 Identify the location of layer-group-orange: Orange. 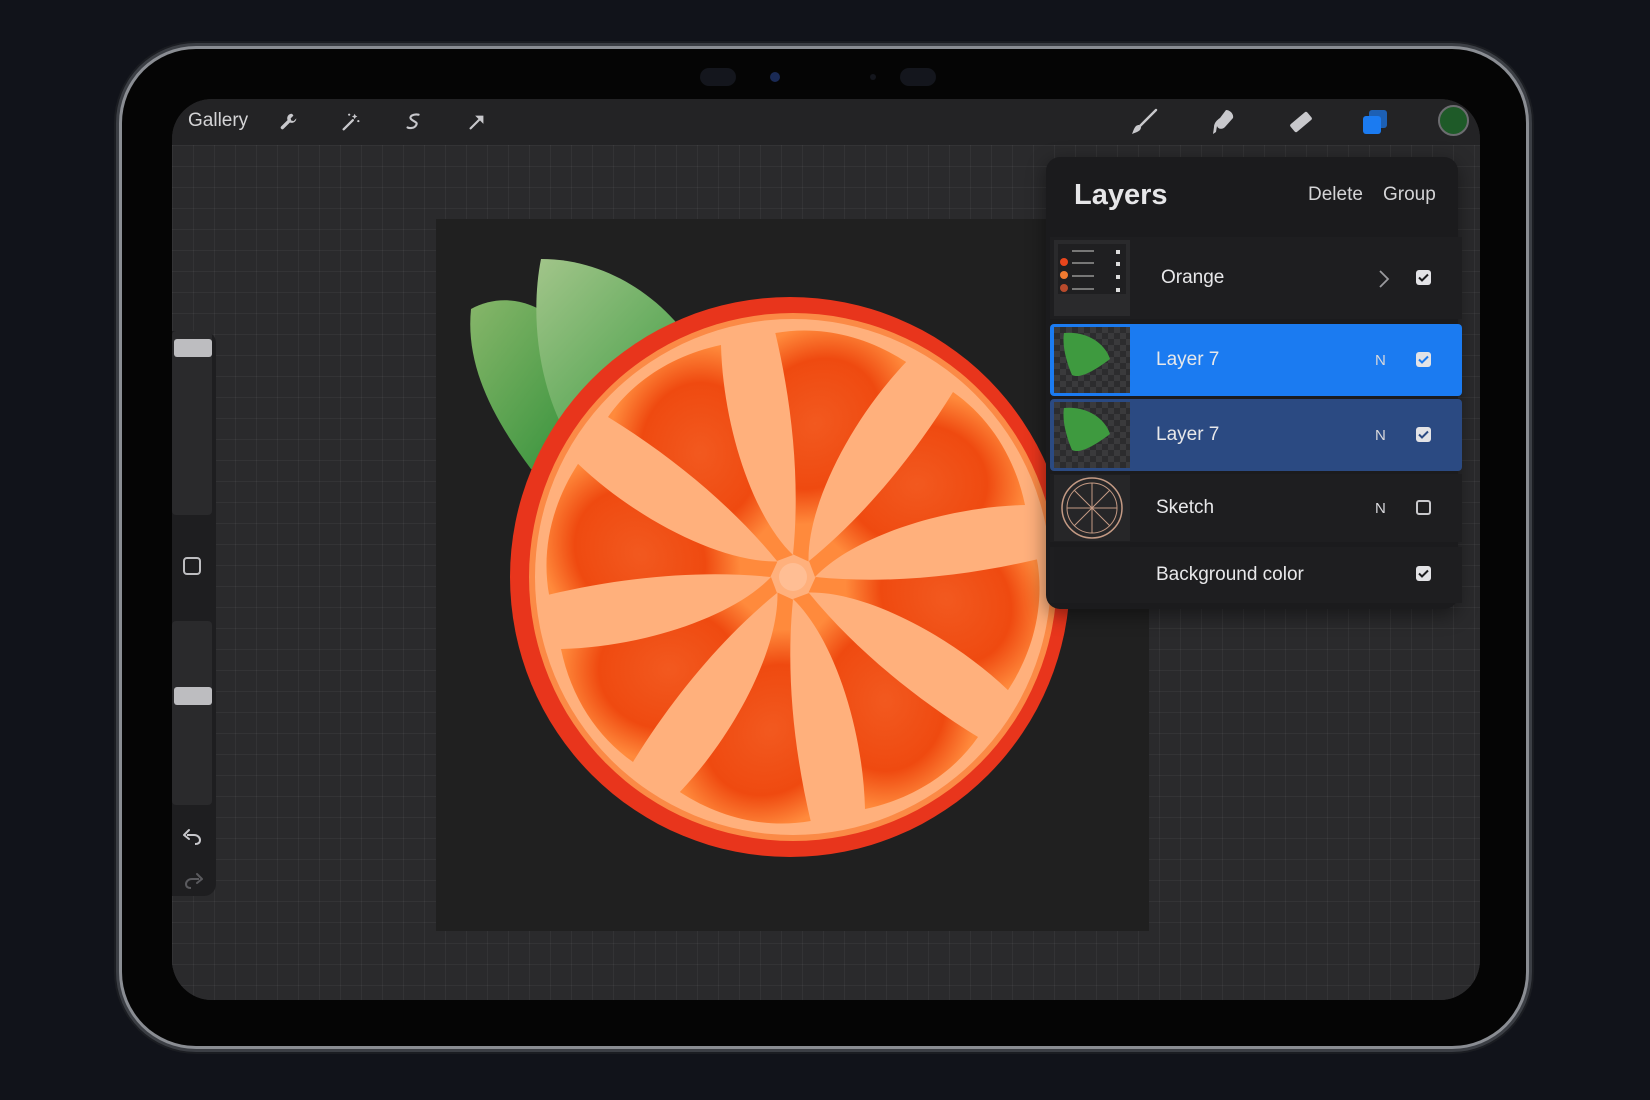
(1256, 278).